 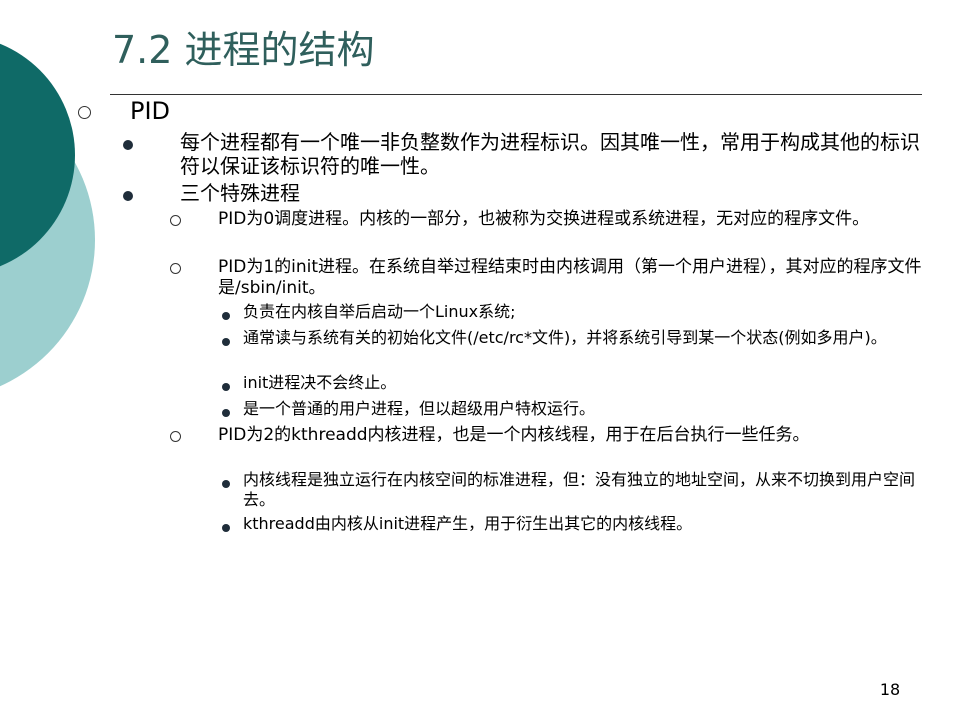 What do you see at coordinates (516, 94) in the screenshot?
I see `title-divider` at bounding box center [516, 94].